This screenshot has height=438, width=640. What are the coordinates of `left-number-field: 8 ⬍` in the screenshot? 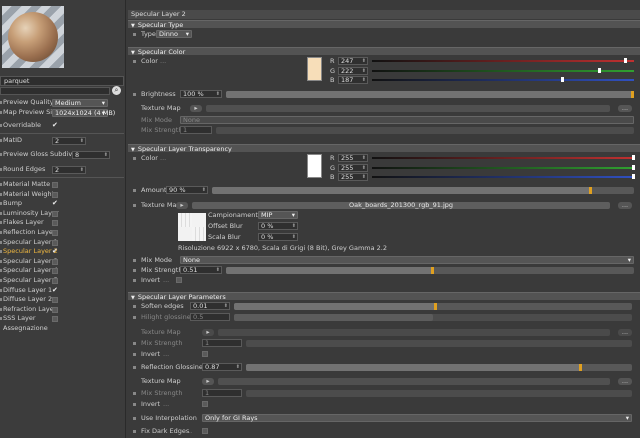 It's located at (91, 155).